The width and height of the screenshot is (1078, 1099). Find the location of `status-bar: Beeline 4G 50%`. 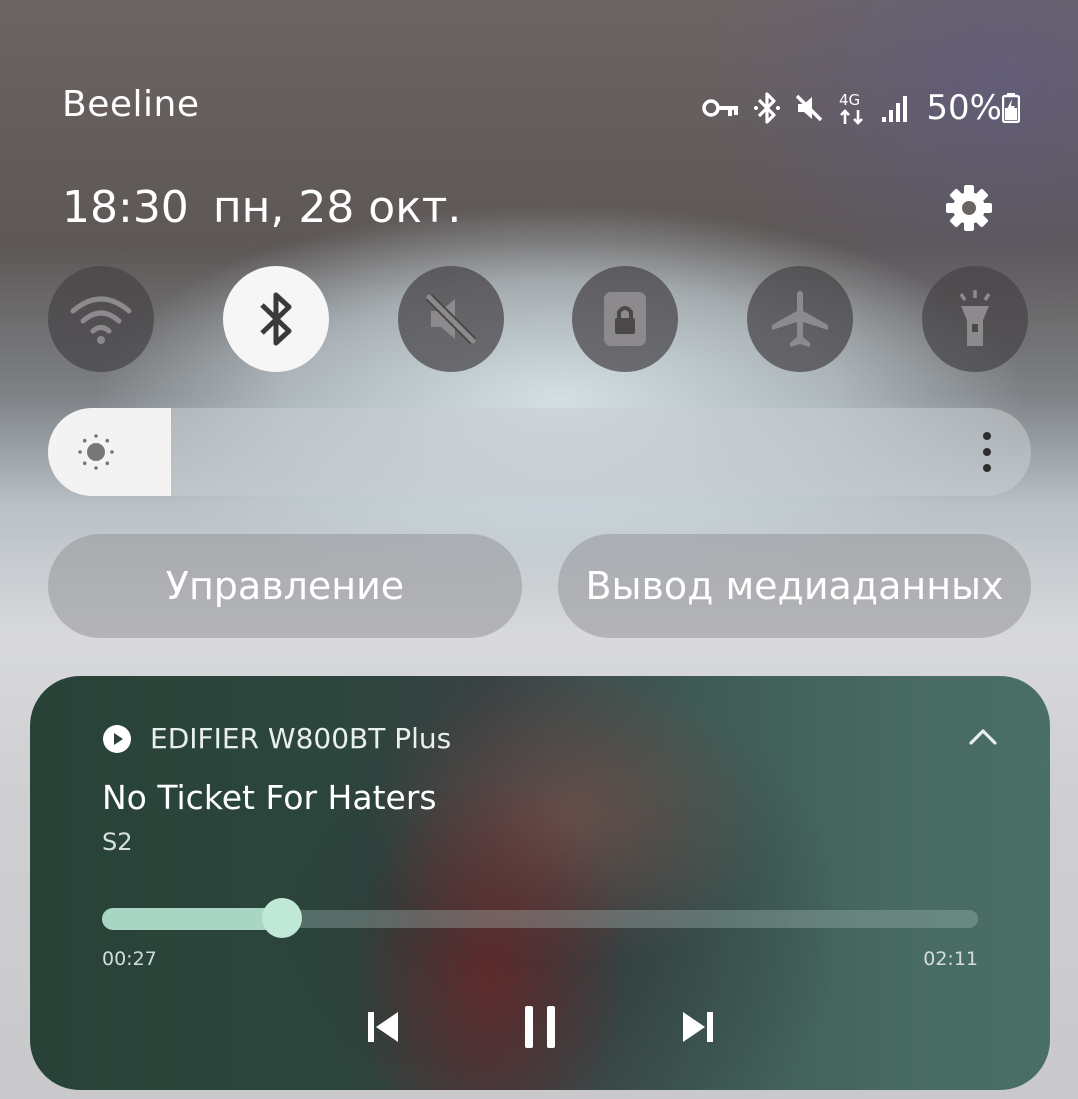

status-bar: Beeline 4G 50% is located at coordinates (541, 106).